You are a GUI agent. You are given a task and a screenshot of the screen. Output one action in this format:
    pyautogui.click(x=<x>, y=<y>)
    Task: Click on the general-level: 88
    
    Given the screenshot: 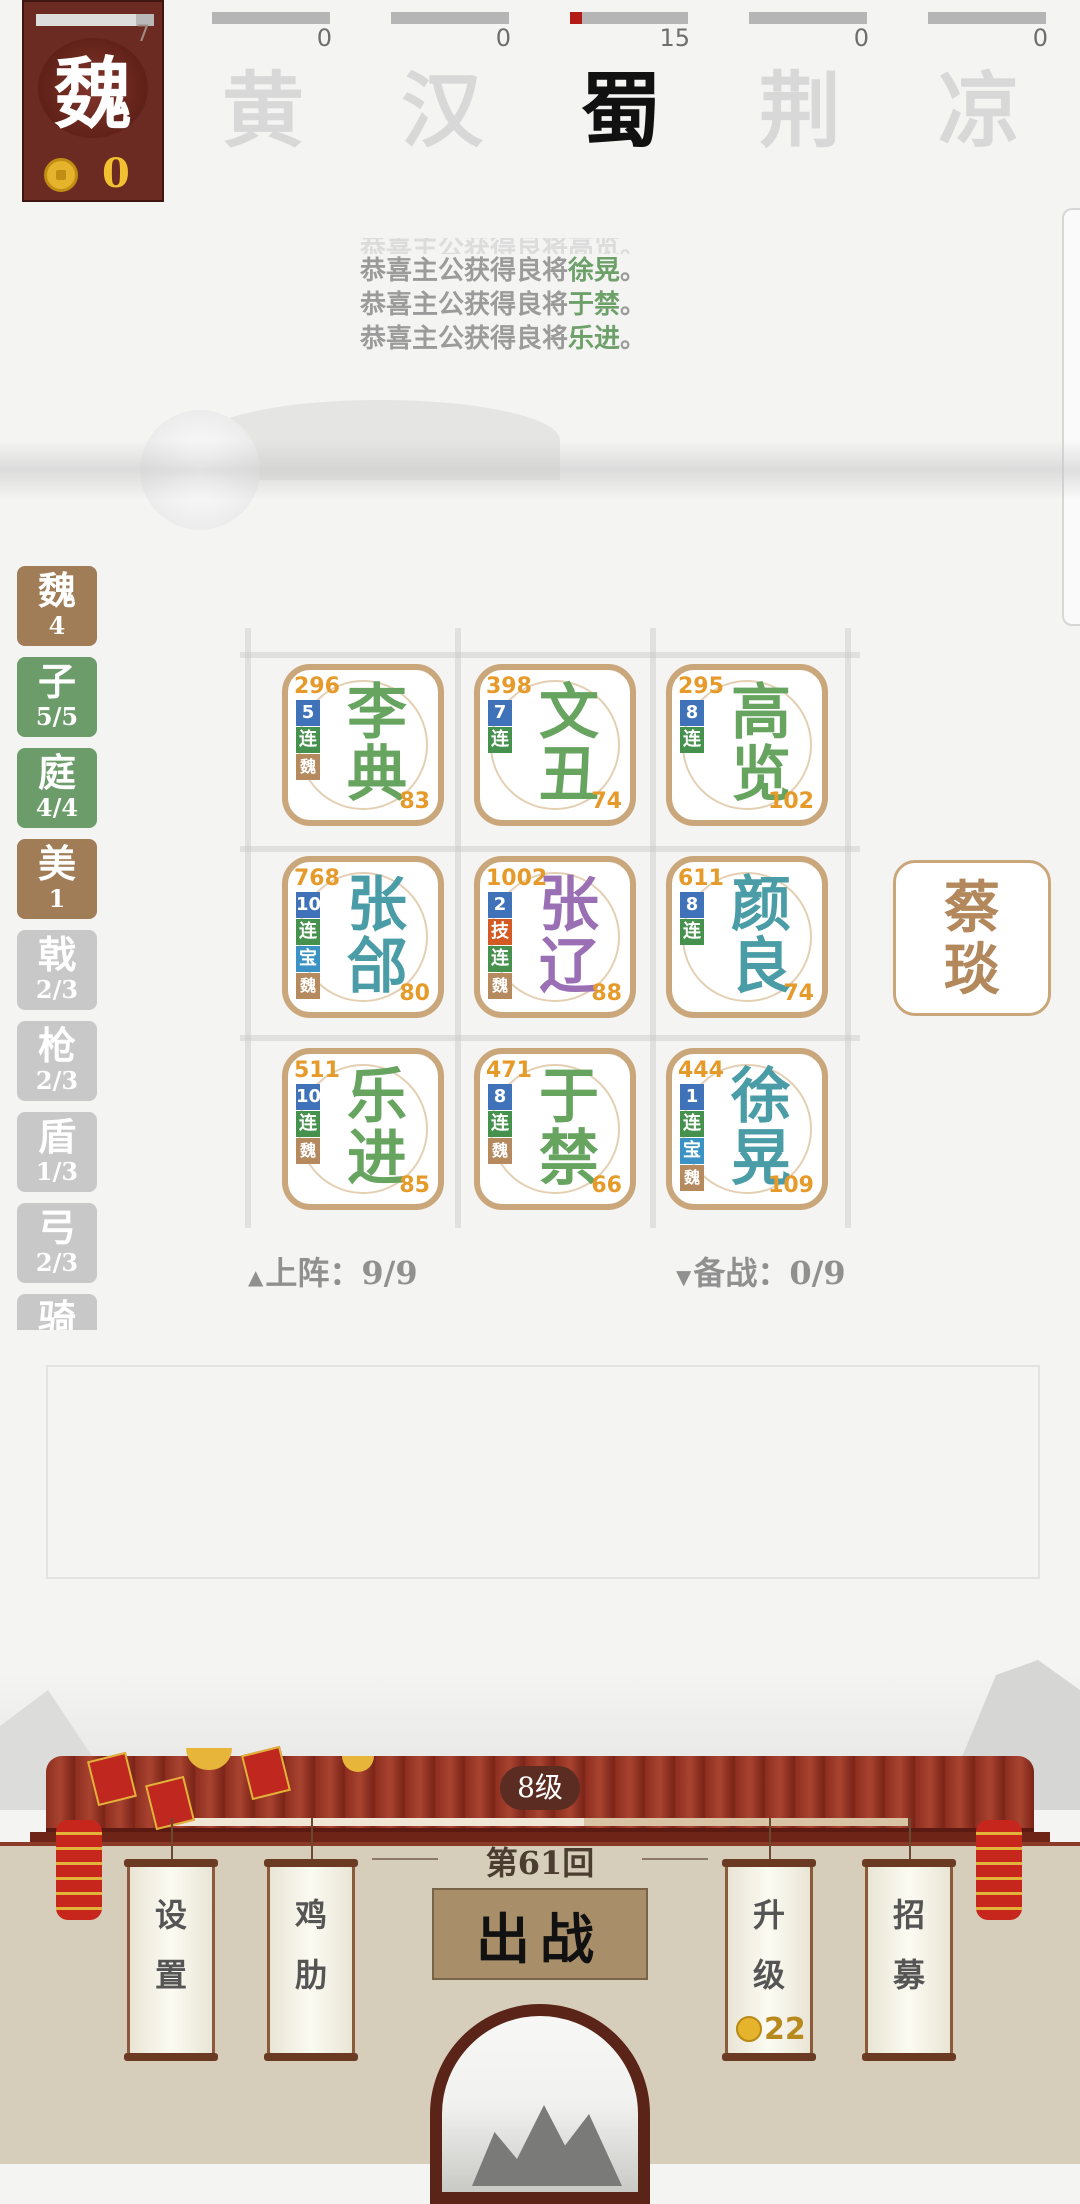 What is the action you would take?
    pyautogui.click(x=606, y=993)
    